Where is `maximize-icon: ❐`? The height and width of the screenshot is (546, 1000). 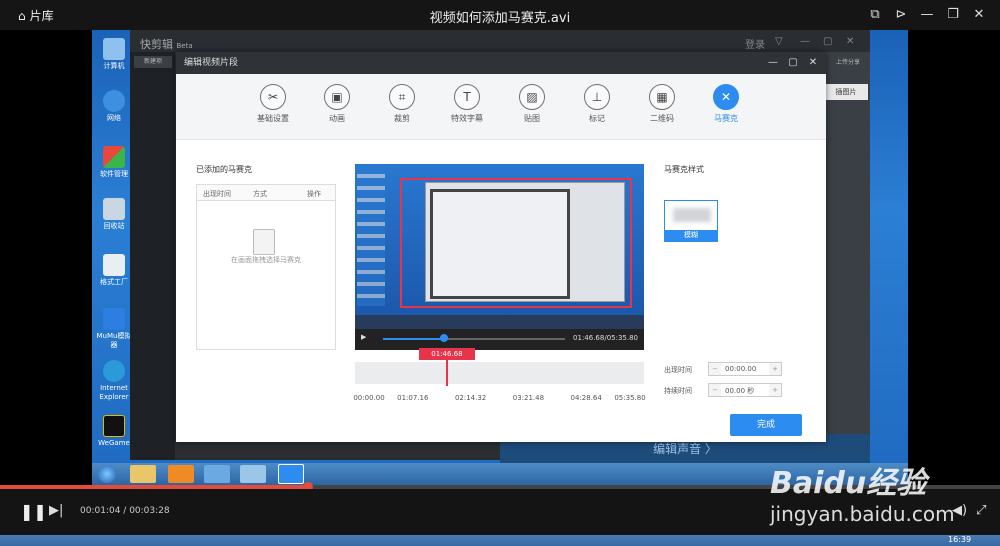 maximize-icon: ❐ is located at coordinates (953, 15).